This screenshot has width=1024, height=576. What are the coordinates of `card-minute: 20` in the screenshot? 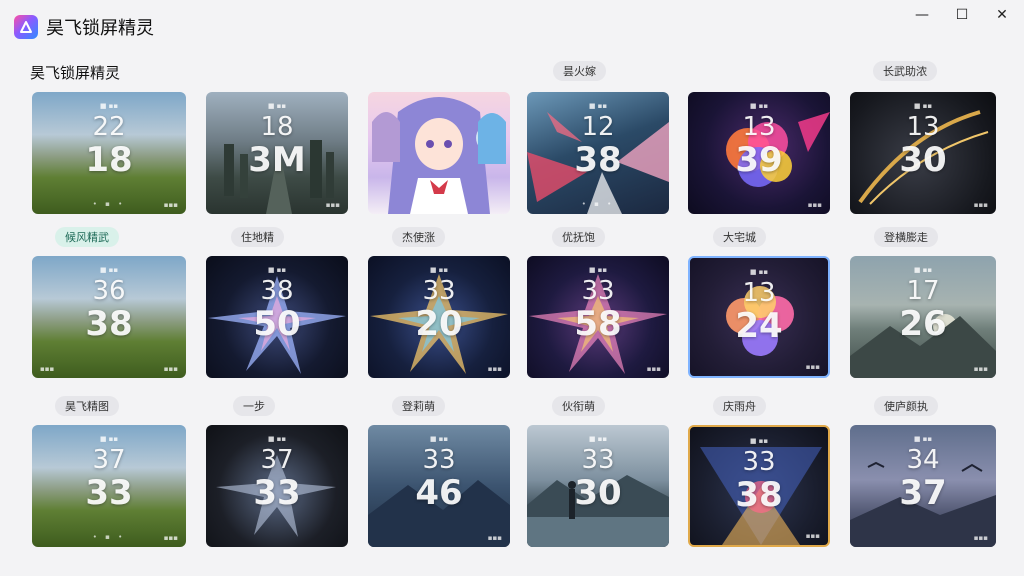 It's located at (439, 324).